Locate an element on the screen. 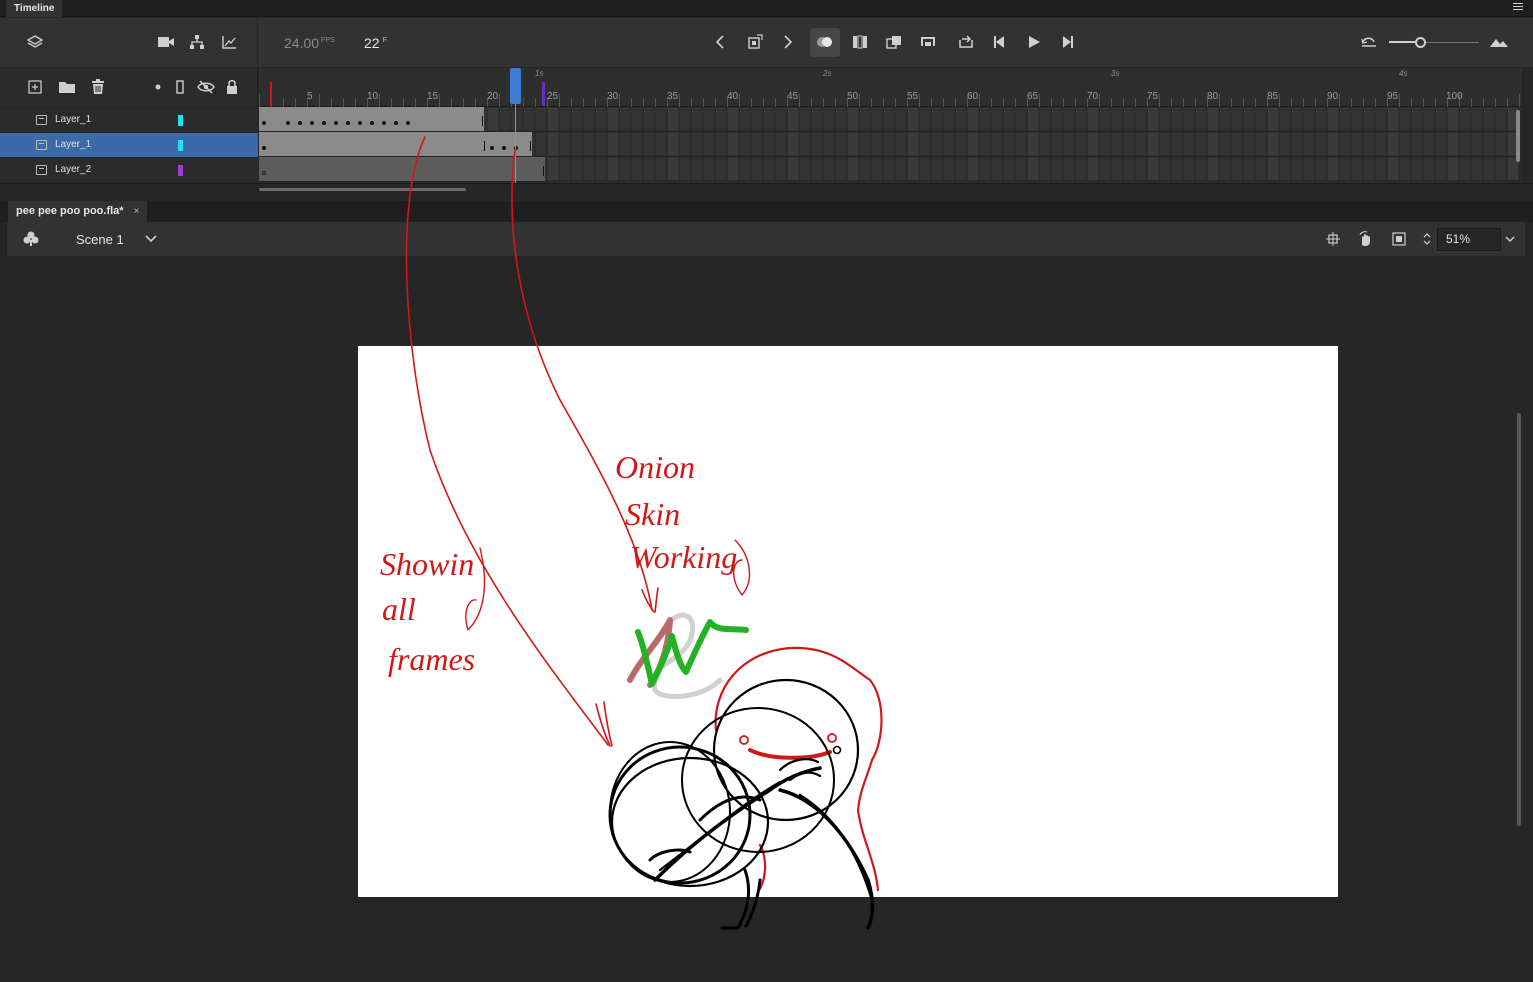  blank-keyframe is located at coordinates (264, 173).